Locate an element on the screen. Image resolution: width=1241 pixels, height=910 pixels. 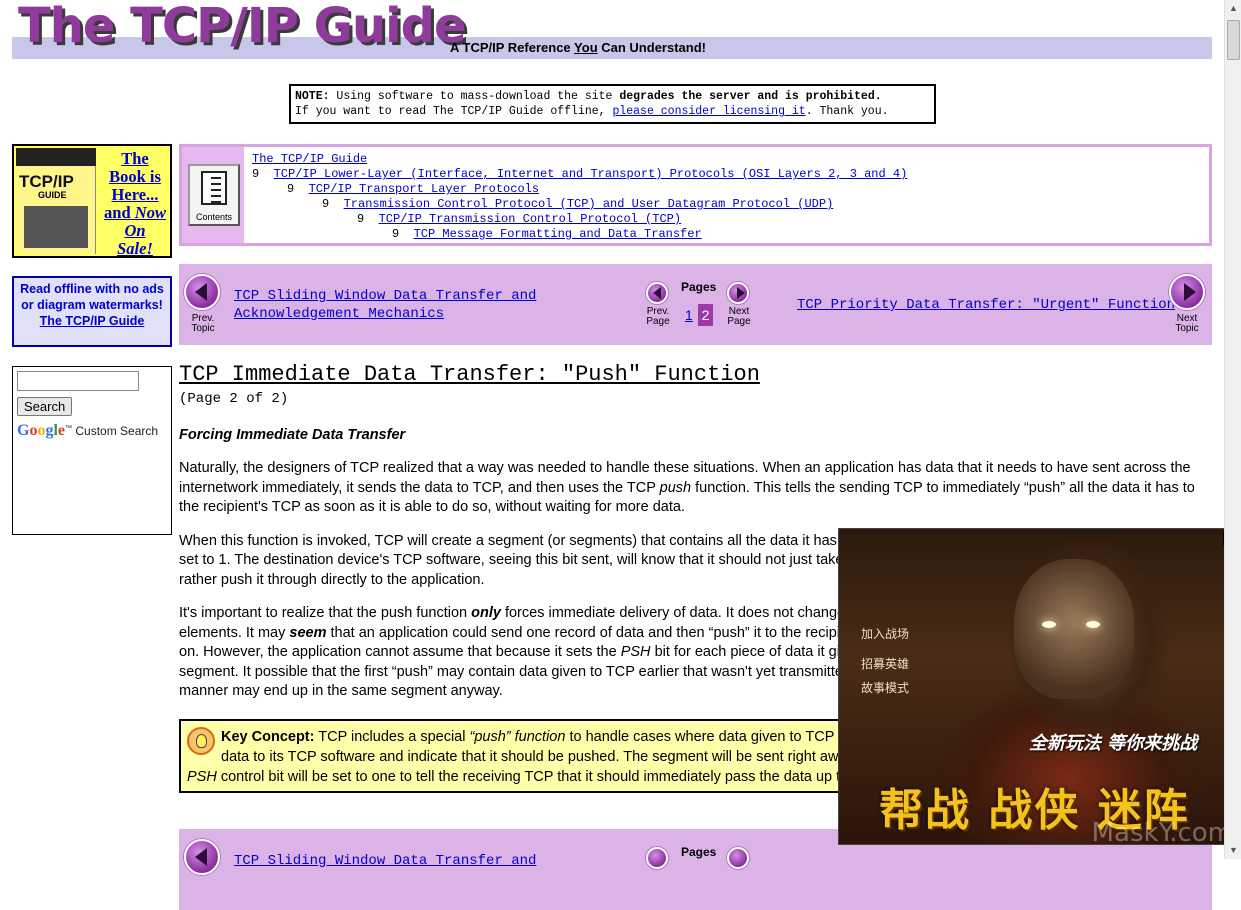
prev-topic-link: TCP Sliding Window Data Transfer and is located at coordinates (385, 861).